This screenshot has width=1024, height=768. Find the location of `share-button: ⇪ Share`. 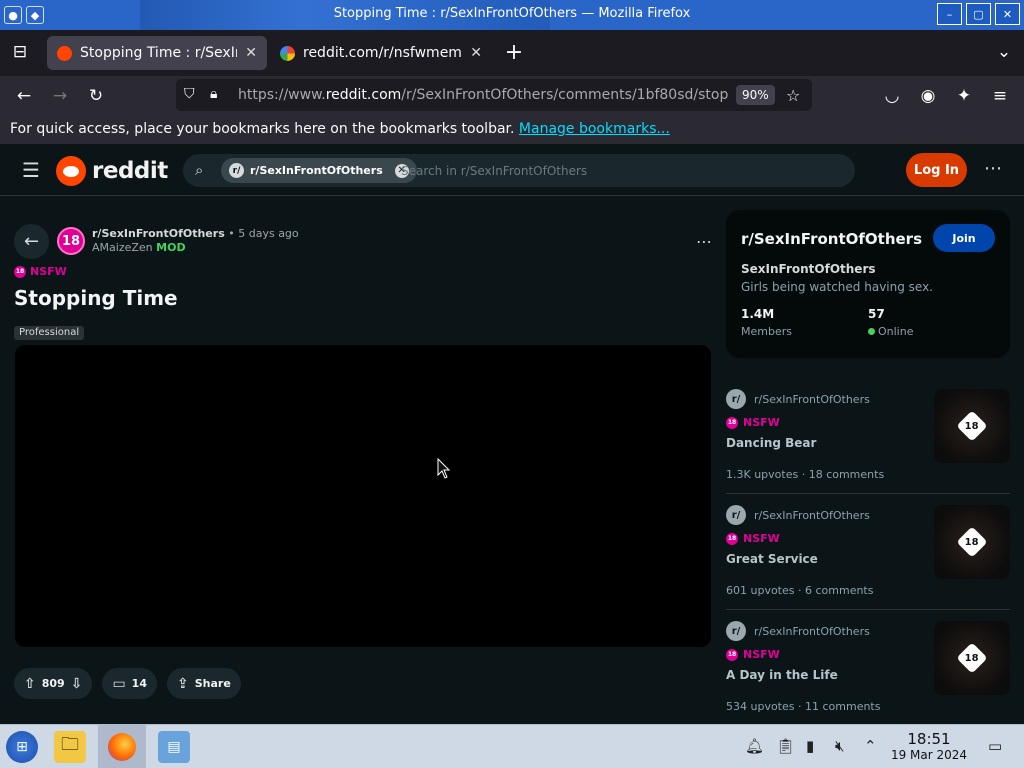

share-button: ⇪ Share is located at coordinates (203, 683).